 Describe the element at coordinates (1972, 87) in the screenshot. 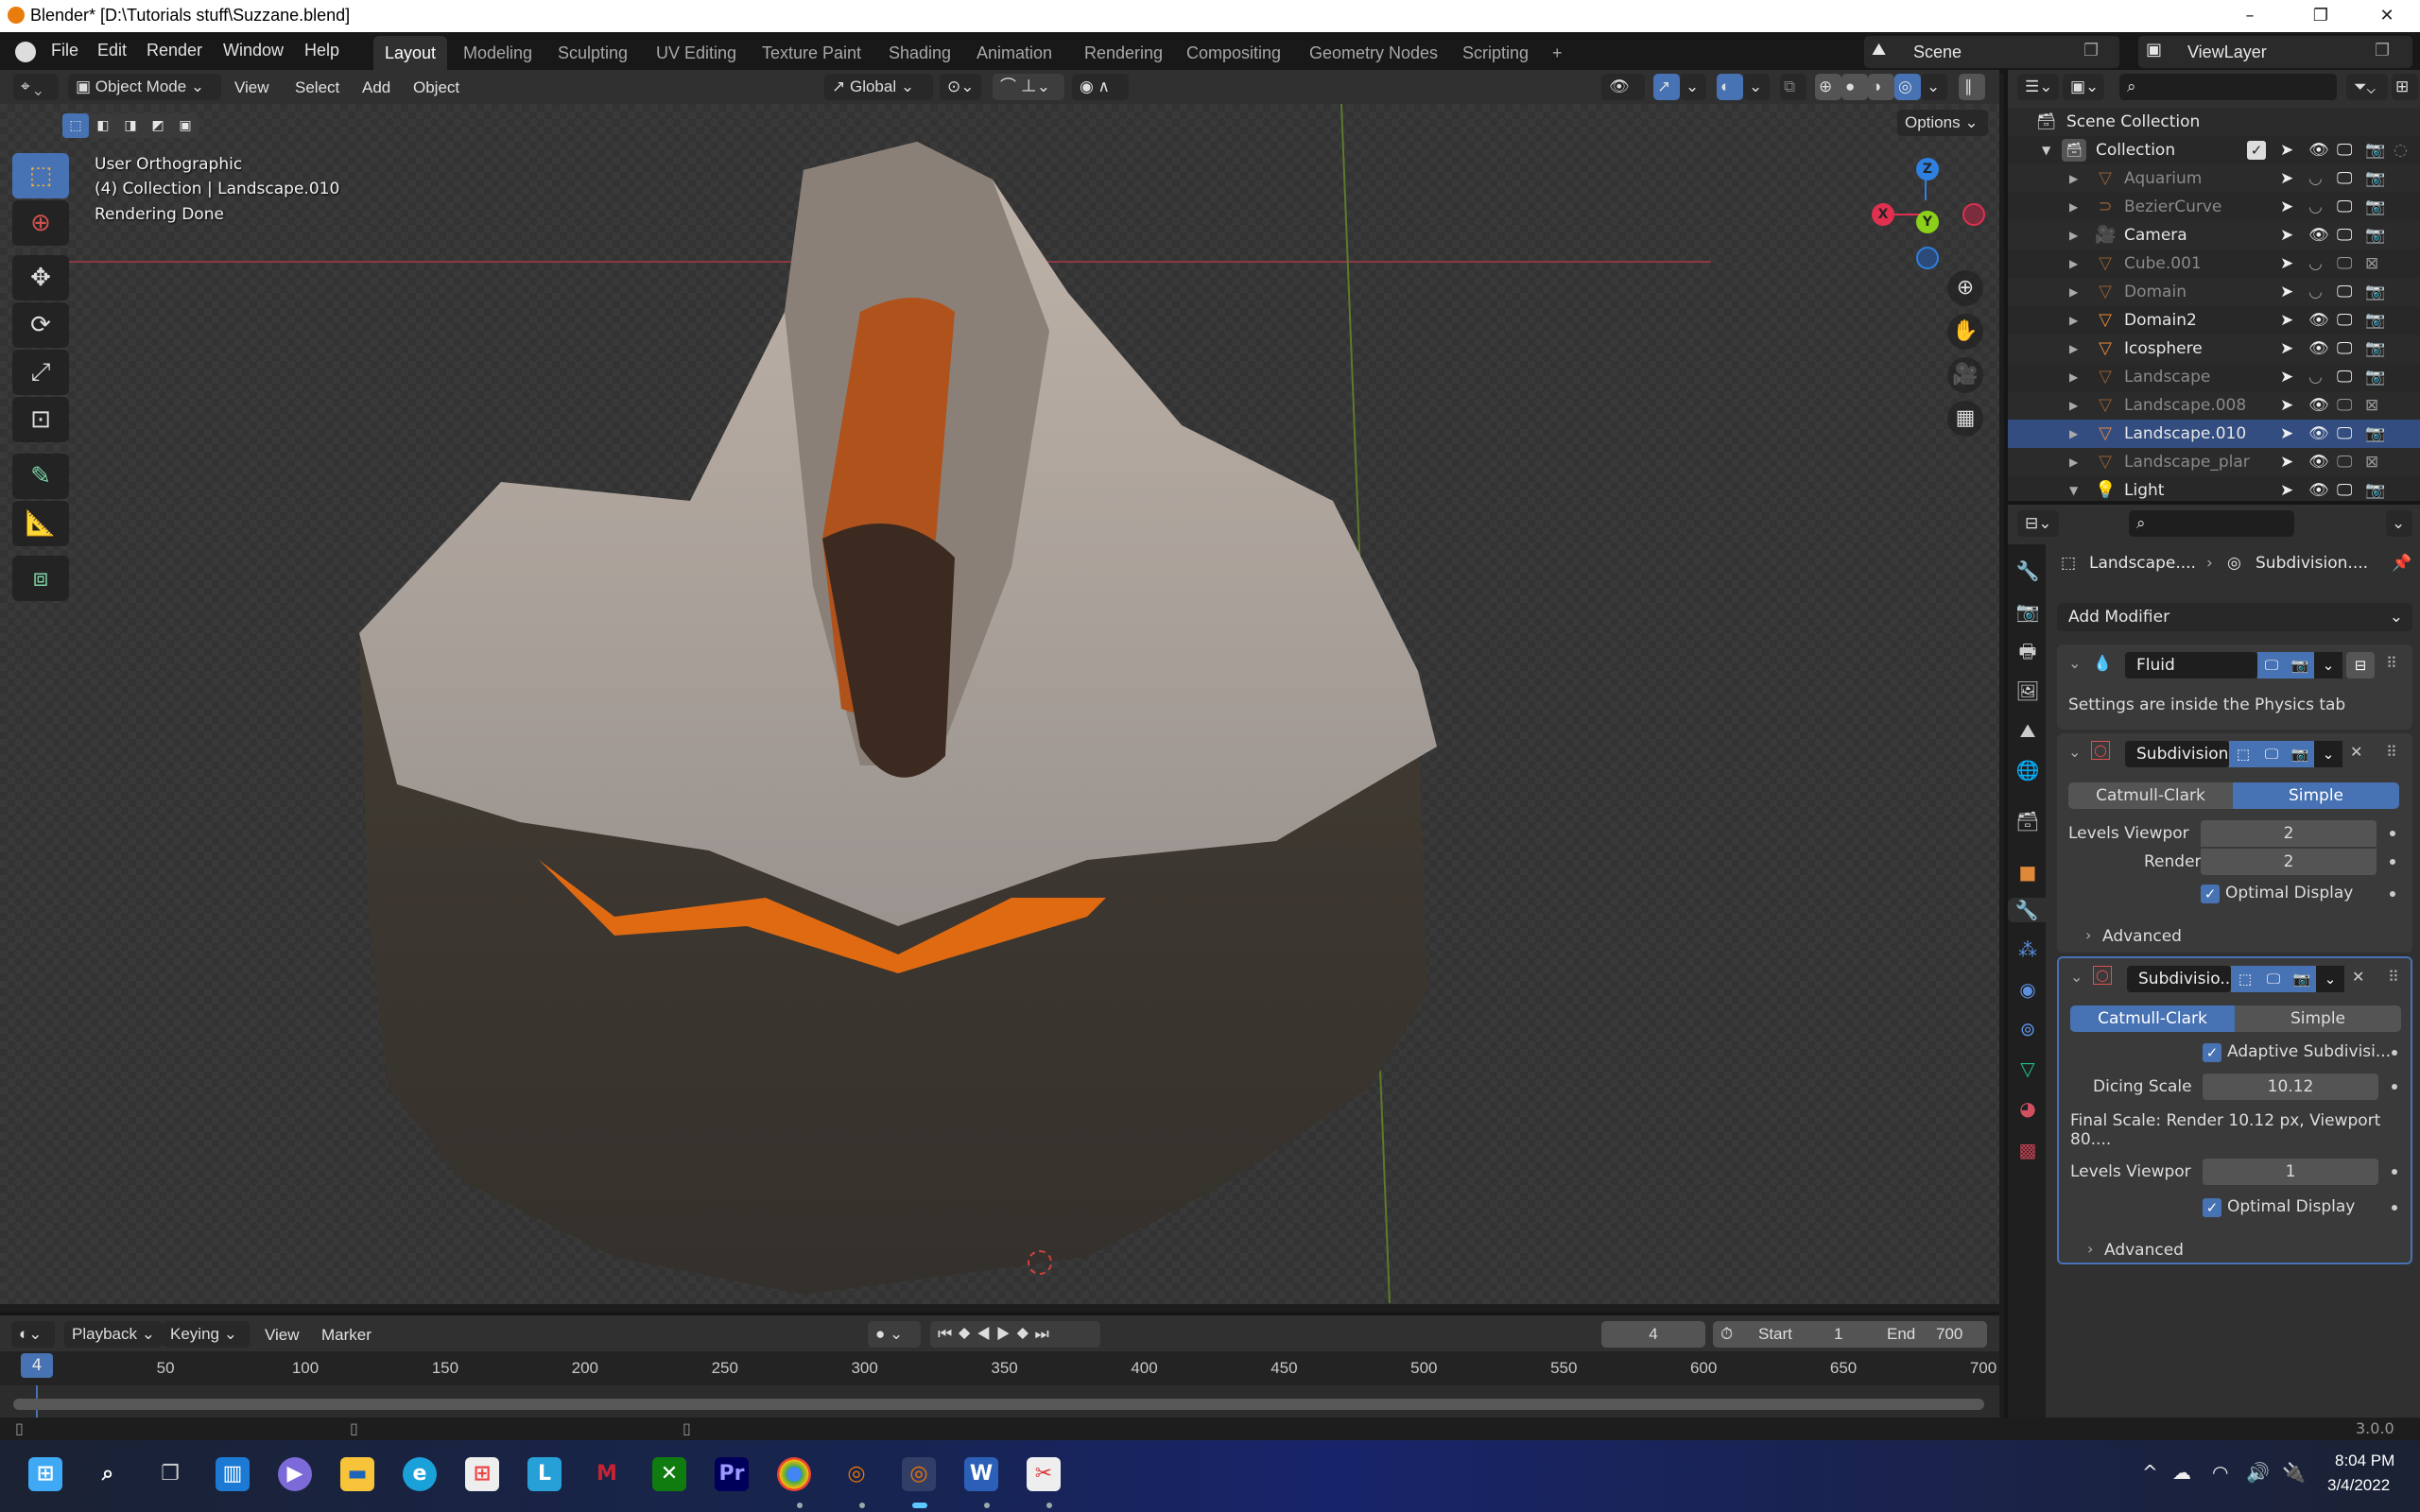

I see `pause-render-button: ∥` at that location.